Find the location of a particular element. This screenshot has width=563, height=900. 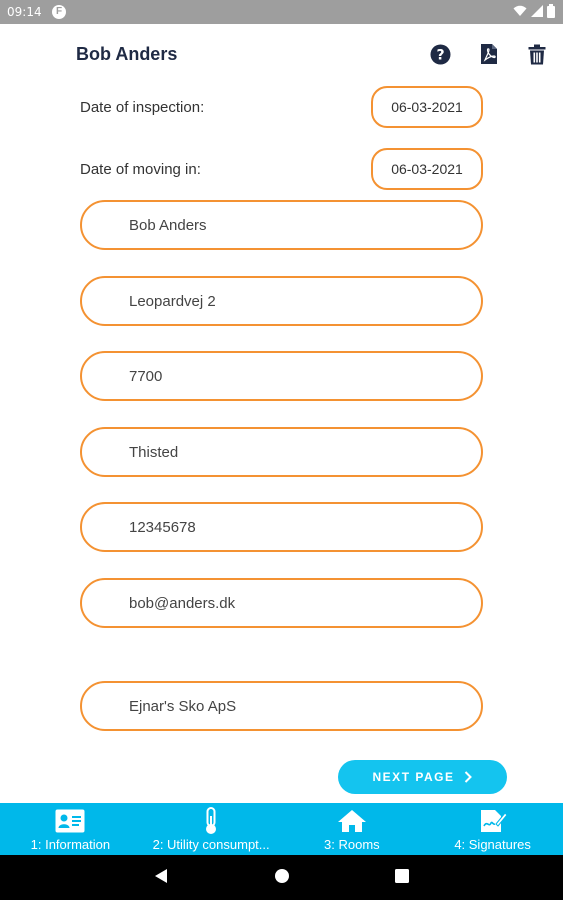

company-field: Ejnar's Sko ApS is located at coordinates (281, 706).